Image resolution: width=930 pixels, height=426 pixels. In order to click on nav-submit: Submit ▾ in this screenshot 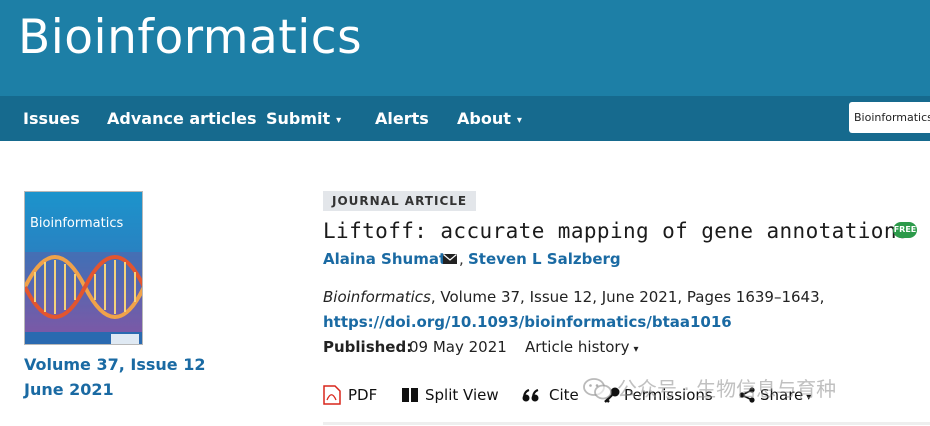, I will do `click(303, 118)`.